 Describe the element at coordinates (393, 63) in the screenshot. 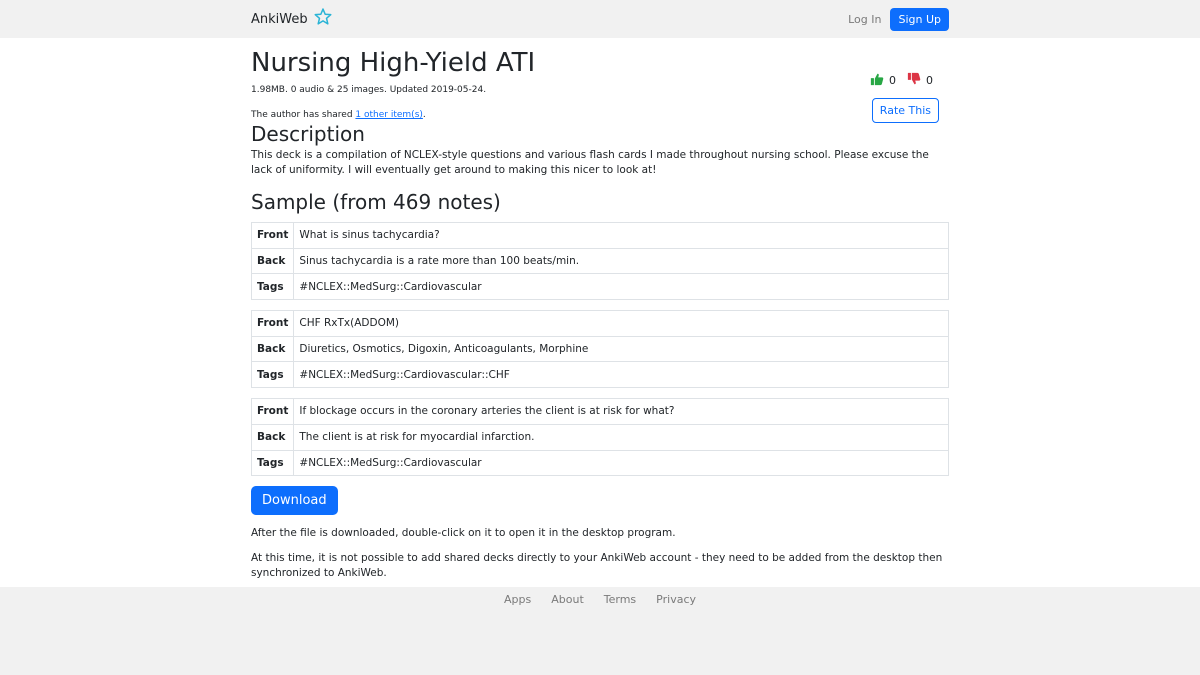

I see `deck-title: Nursing High-Yield ATI` at that location.